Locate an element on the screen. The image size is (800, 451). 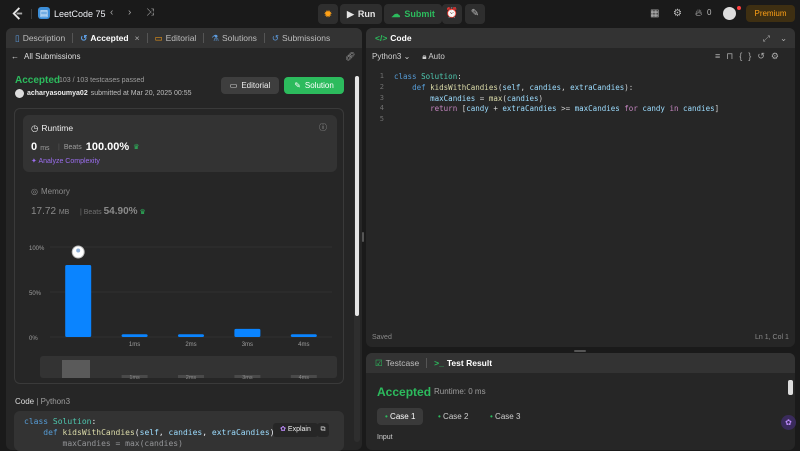
code-tab-bar: </> Code ⤢ ⌄ is located at coordinates (580, 38).